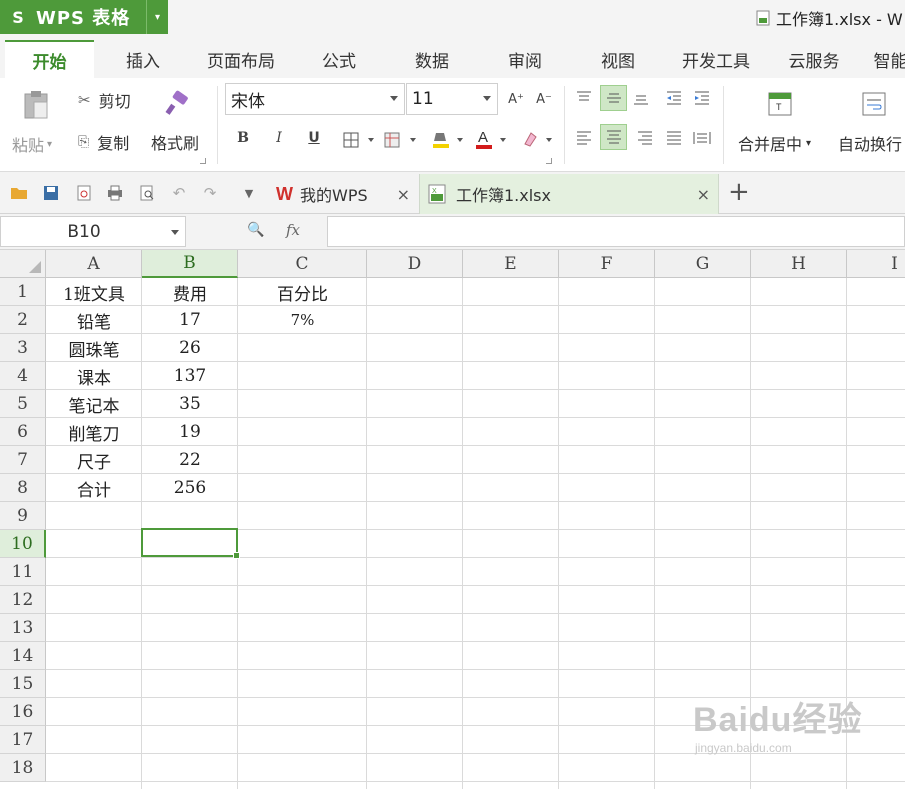 This screenshot has width=905, height=789. I want to click on column-header-h: H, so click(799, 264).